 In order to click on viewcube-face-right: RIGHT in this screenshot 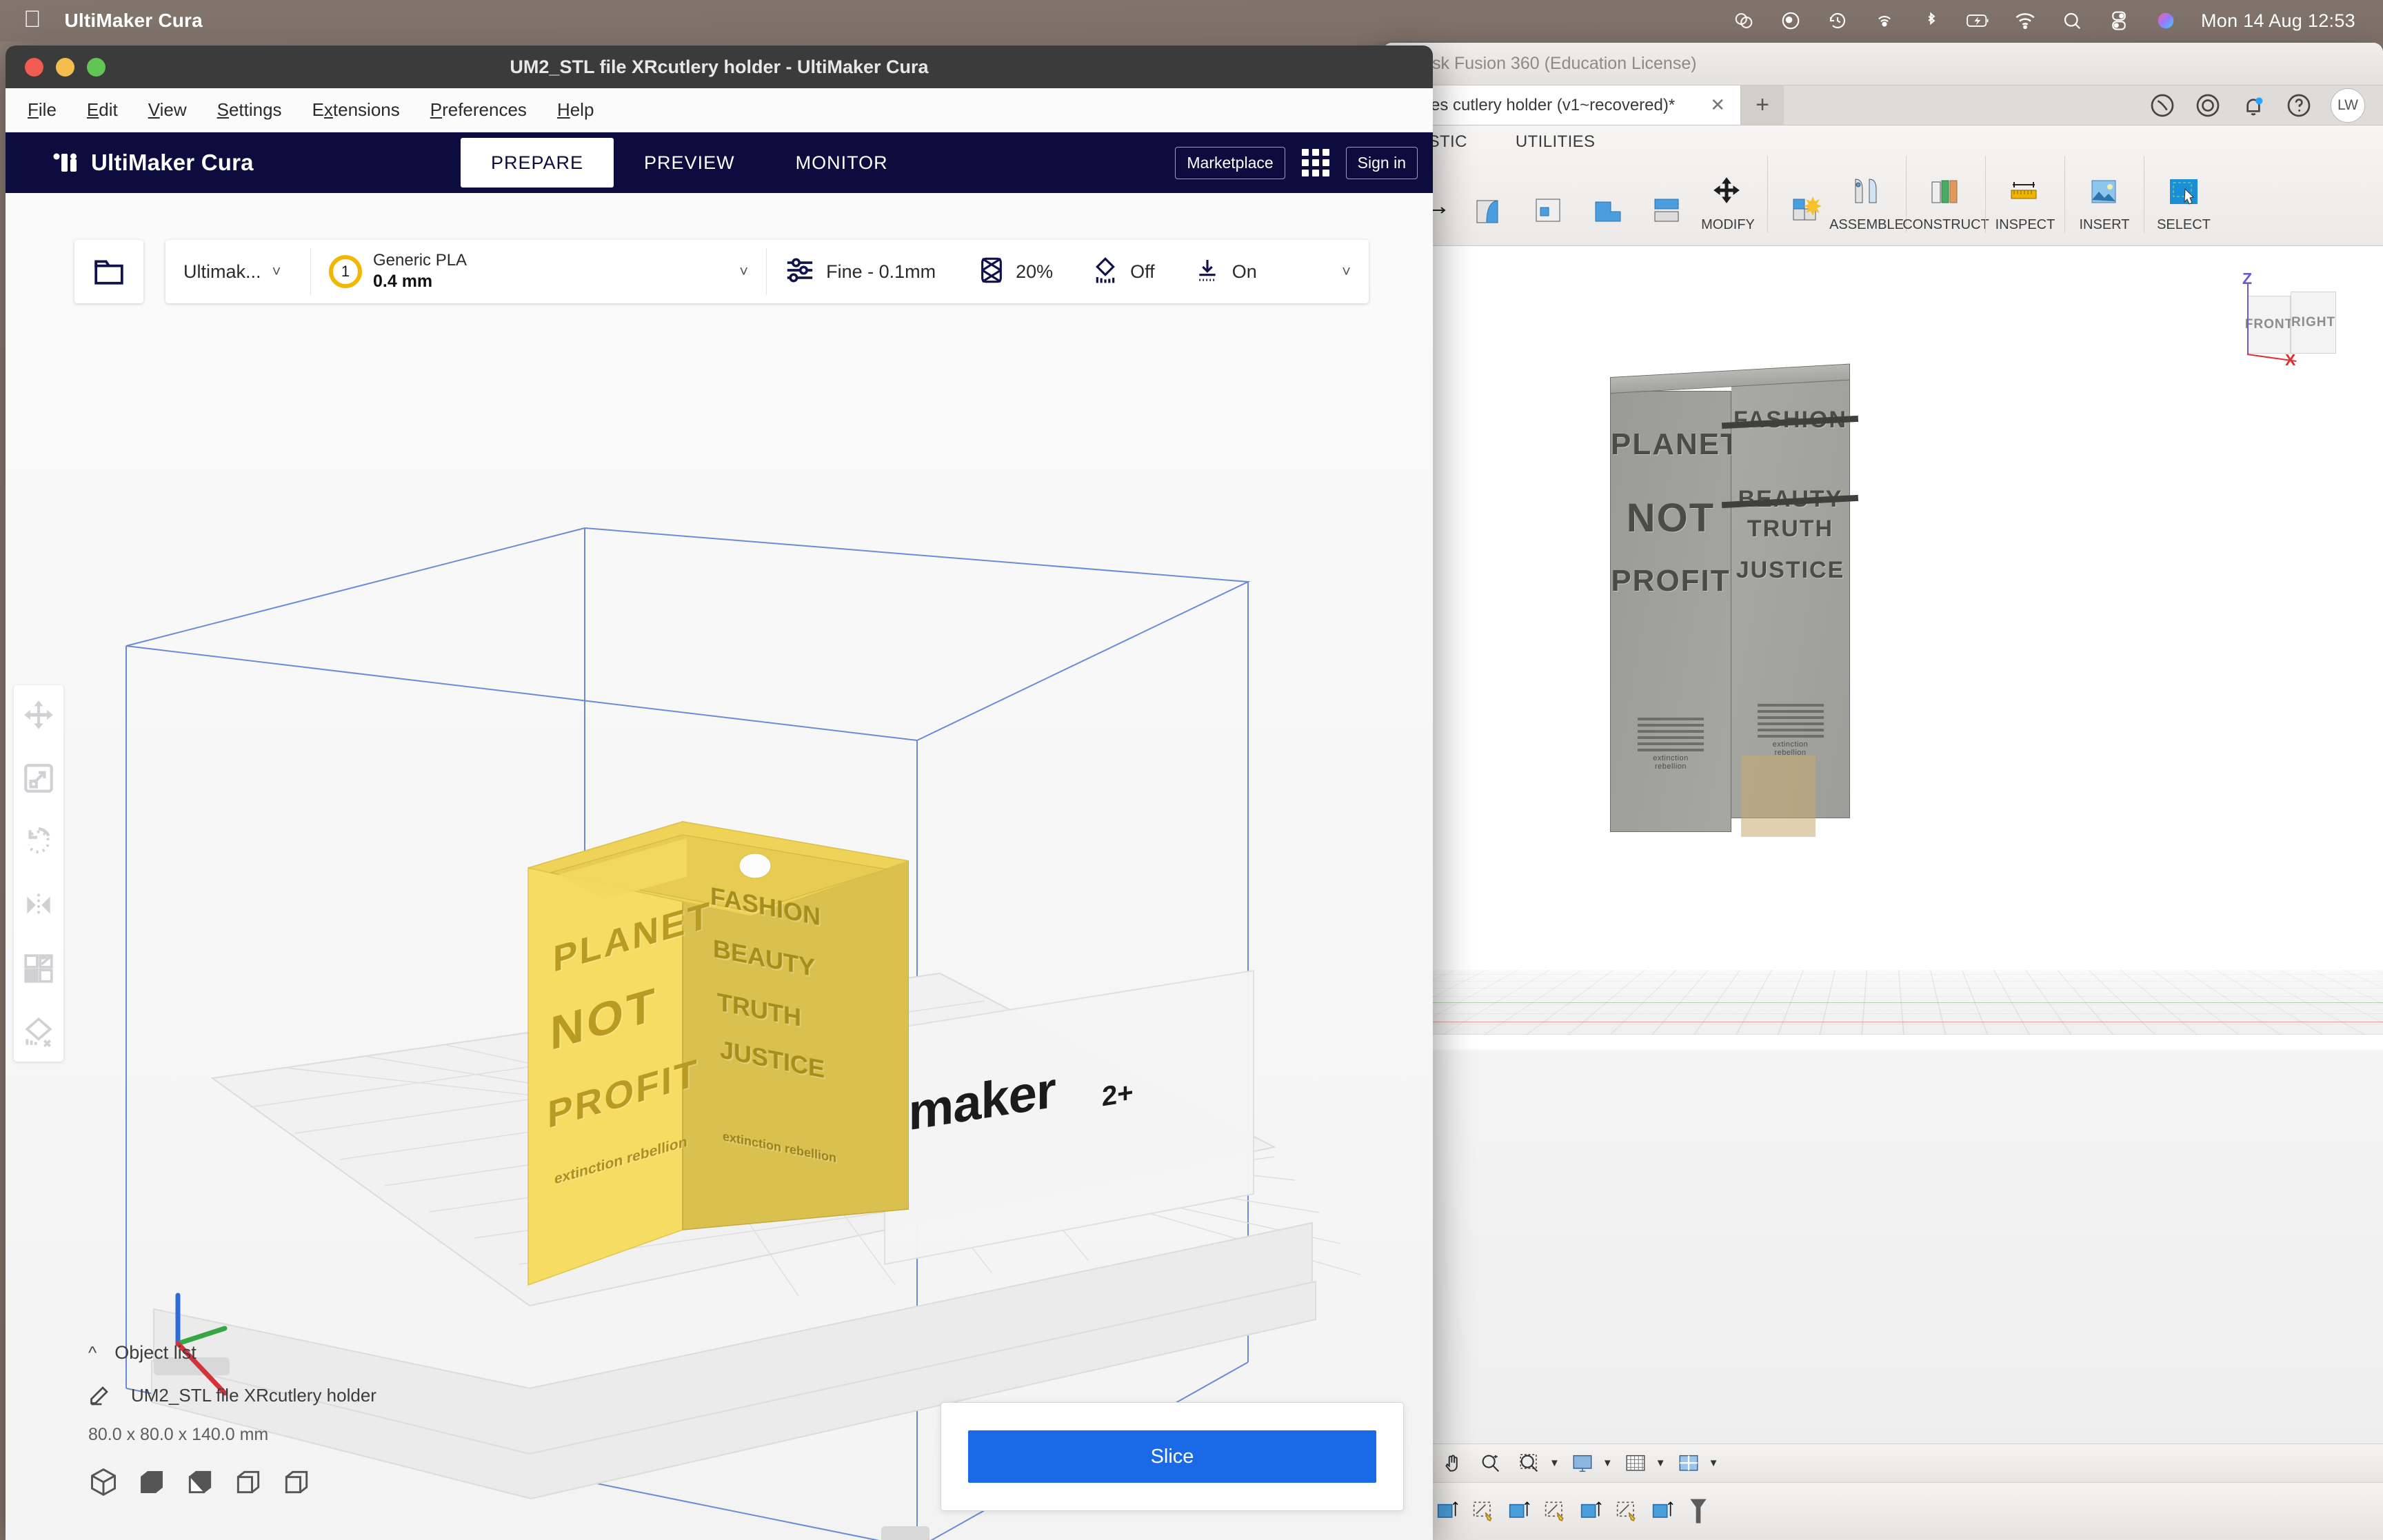, I will do `click(2313, 323)`.